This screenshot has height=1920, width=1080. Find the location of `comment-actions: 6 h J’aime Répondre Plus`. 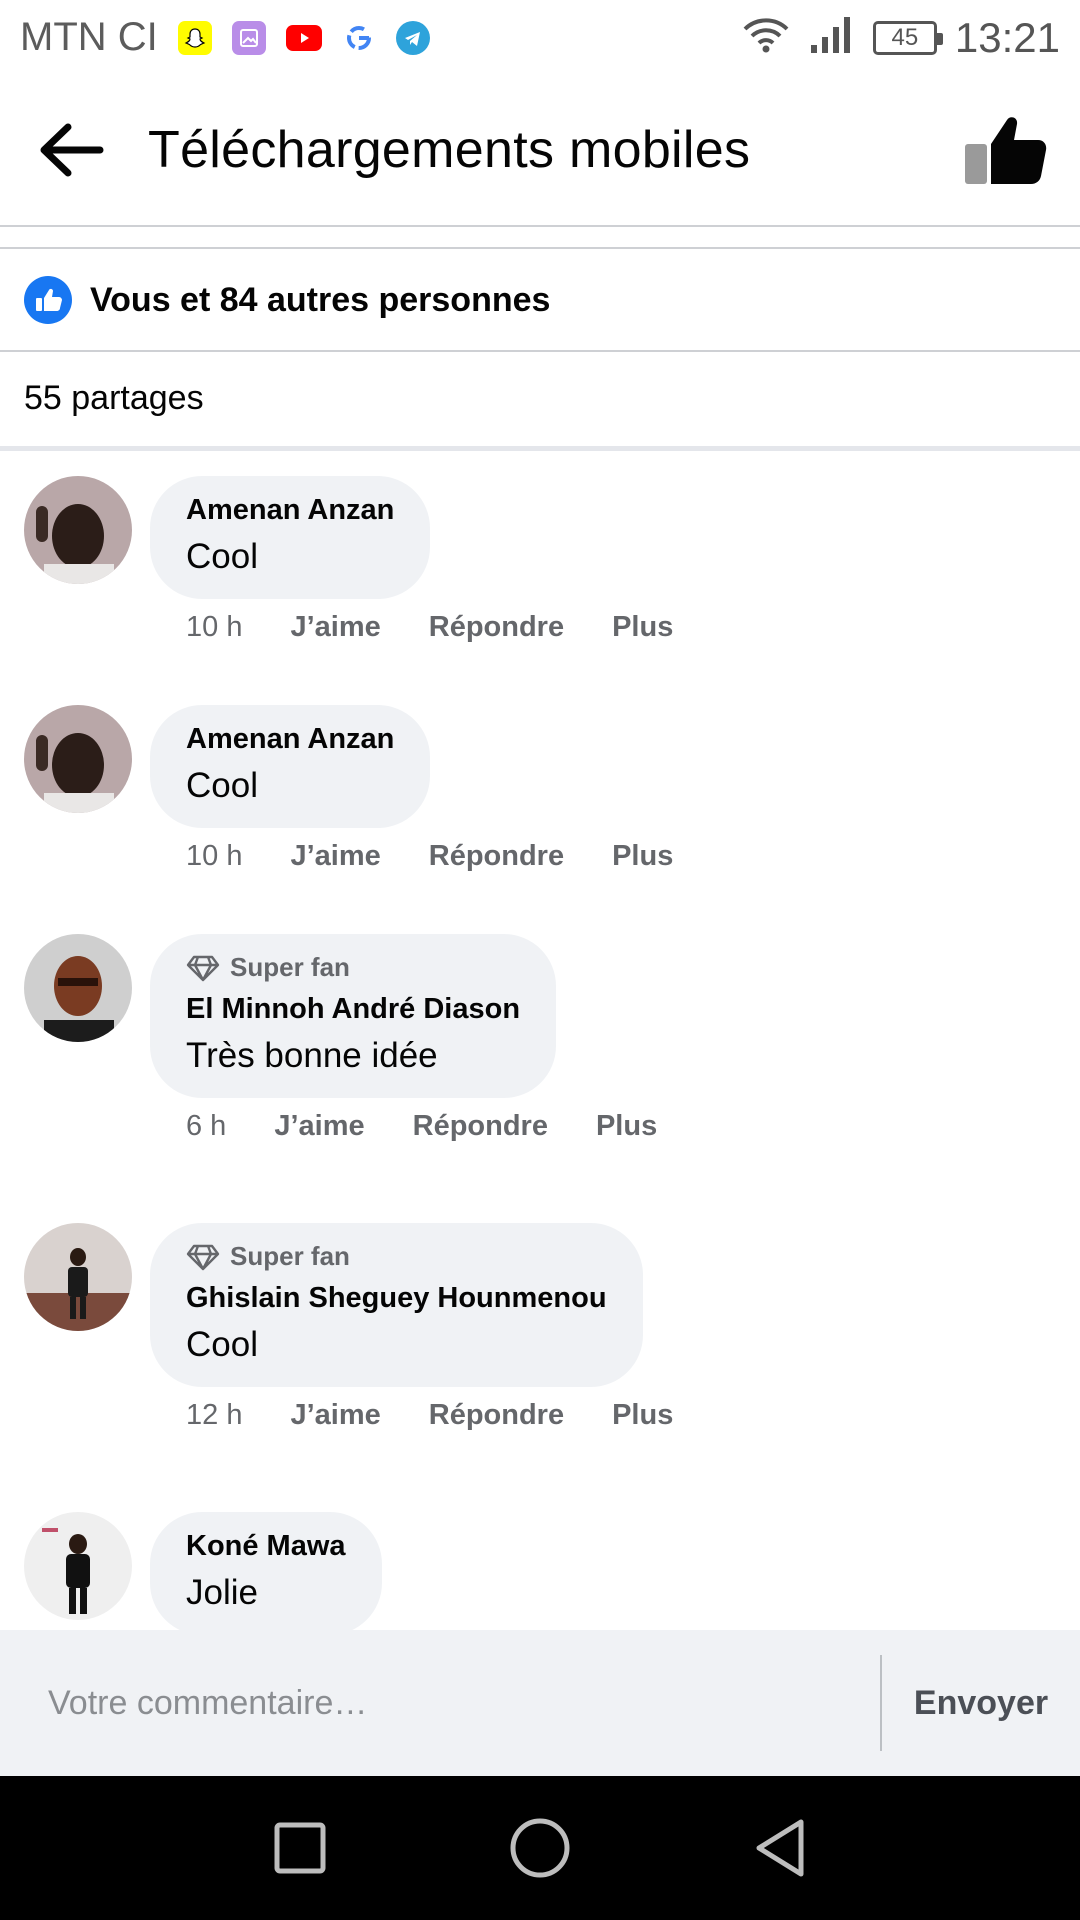

comment-actions: 6 h J’aime Répondre Plus is located at coordinates (427, 1126).